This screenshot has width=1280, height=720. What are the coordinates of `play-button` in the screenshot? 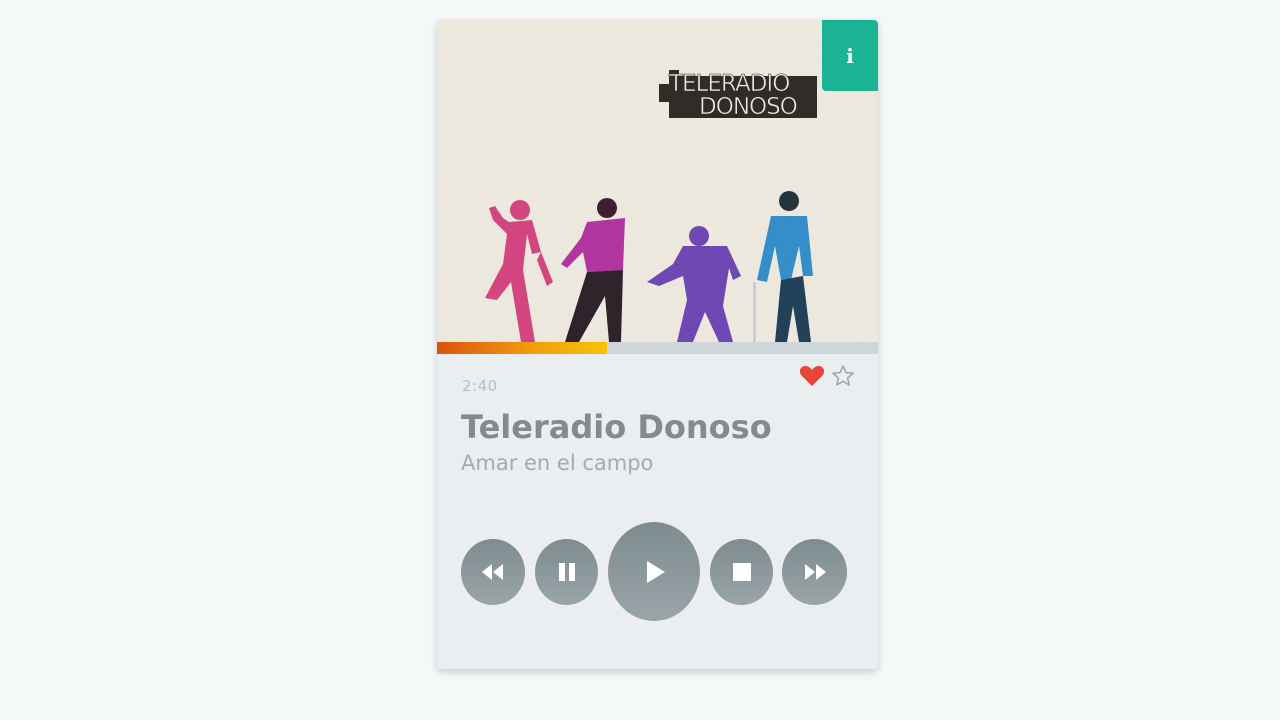 It's located at (654, 571).